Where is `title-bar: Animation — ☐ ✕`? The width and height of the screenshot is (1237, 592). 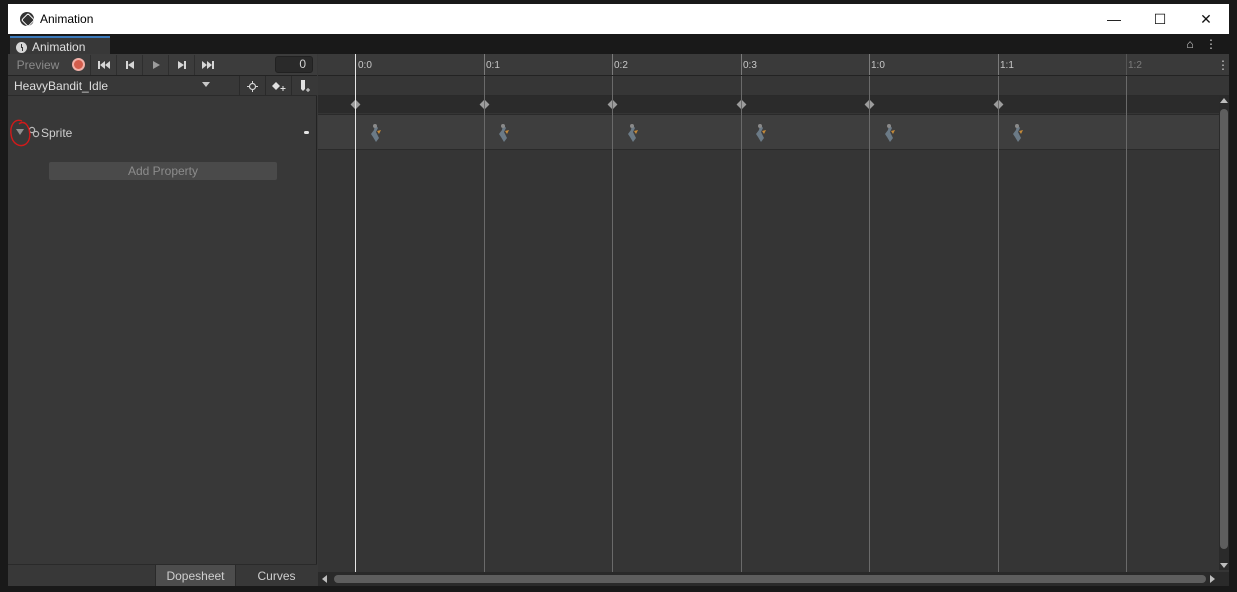
title-bar: Animation — ☐ ✕ is located at coordinates (618, 19).